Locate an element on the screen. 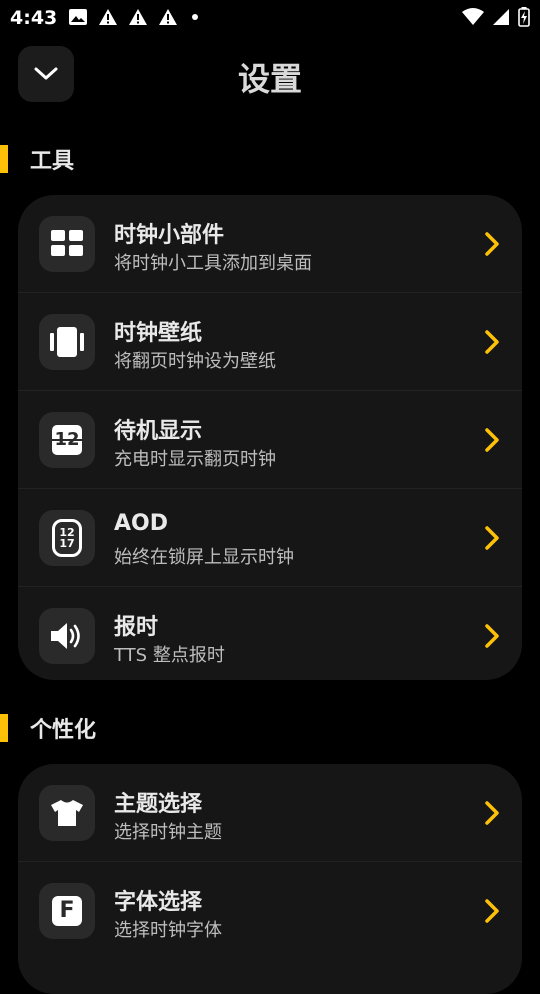 This screenshot has width=540, height=994. item-subtitle: 始终在锁屏上显示时钟 is located at coordinates (204, 557).